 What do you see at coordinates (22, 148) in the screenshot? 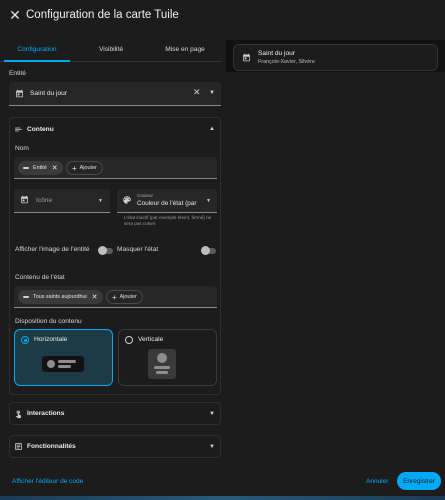
I see `name-label: Nom` at bounding box center [22, 148].